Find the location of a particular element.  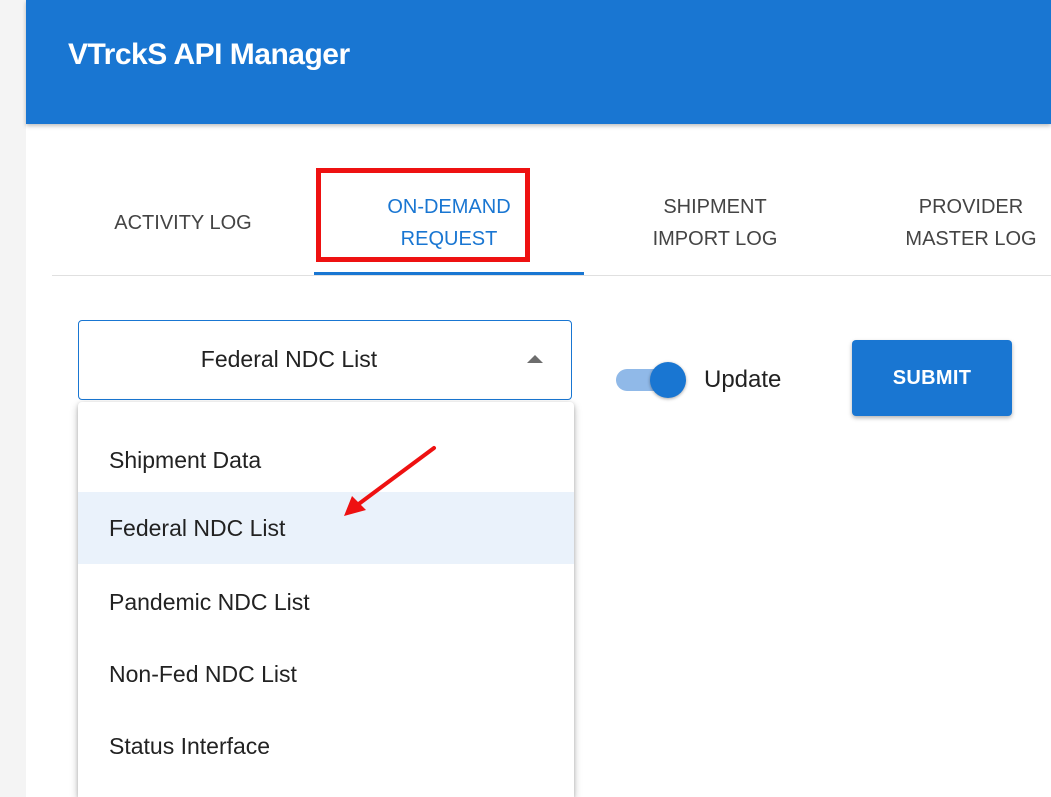

update-toggle is located at coordinates (652, 380).